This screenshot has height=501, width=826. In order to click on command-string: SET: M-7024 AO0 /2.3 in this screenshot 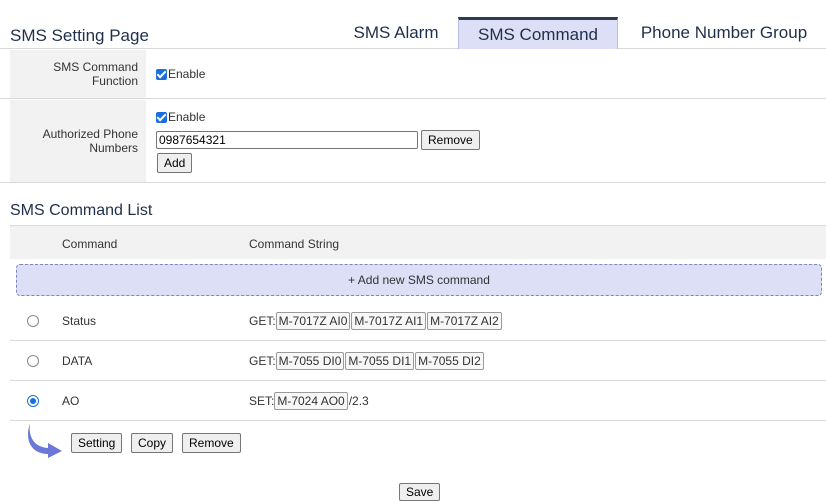, I will do `click(309, 401)`.